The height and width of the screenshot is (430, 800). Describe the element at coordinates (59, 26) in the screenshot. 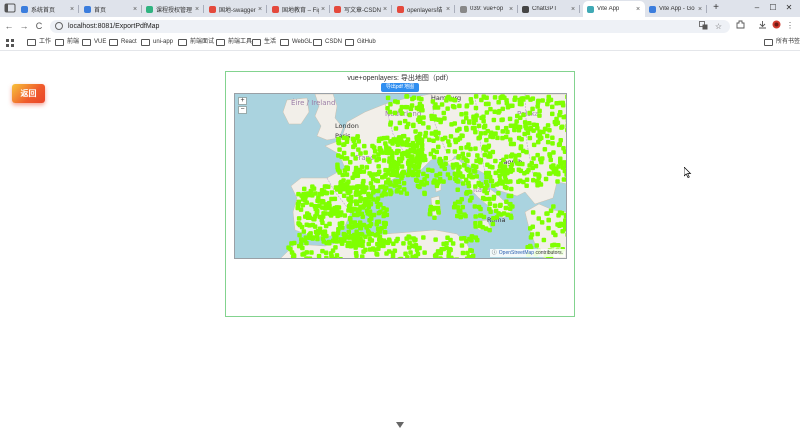

I see `site-info-icon` at that location.